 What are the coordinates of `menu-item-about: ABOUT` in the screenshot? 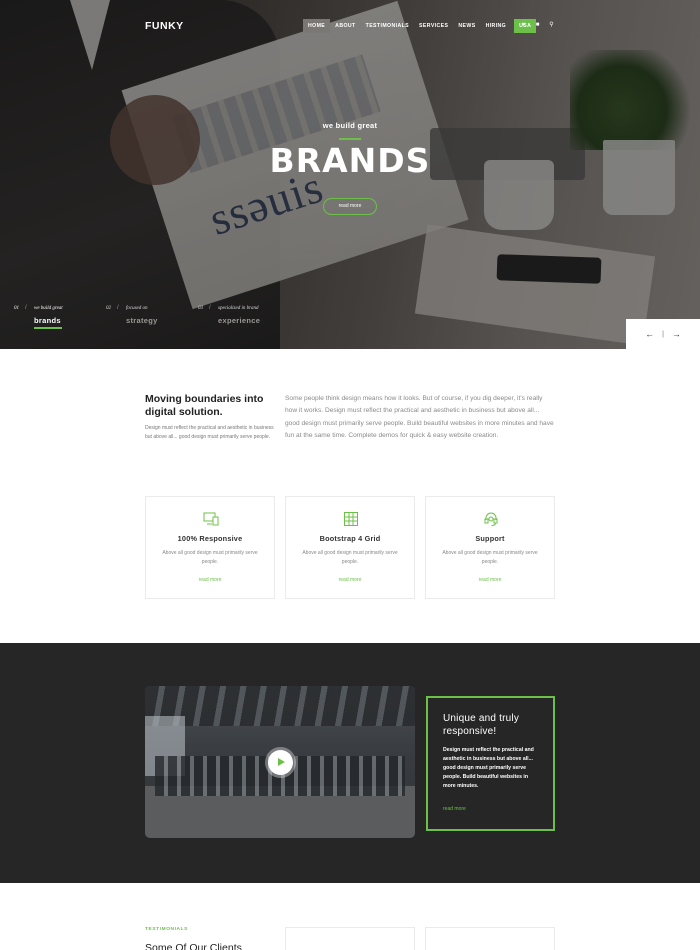 It's located at (345, 26).